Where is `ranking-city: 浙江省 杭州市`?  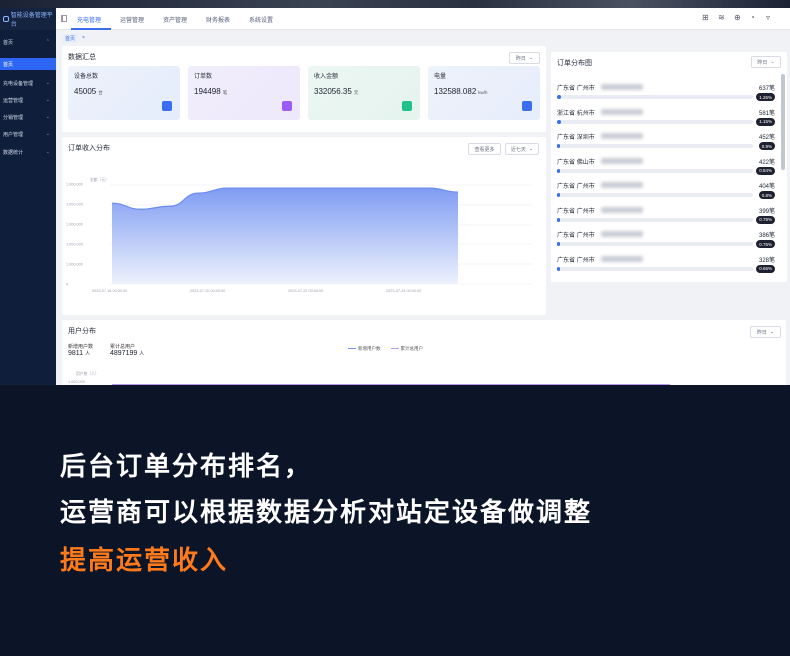 ranking-city: 浙江省 杭州市 is located at coordinates (576, 112).